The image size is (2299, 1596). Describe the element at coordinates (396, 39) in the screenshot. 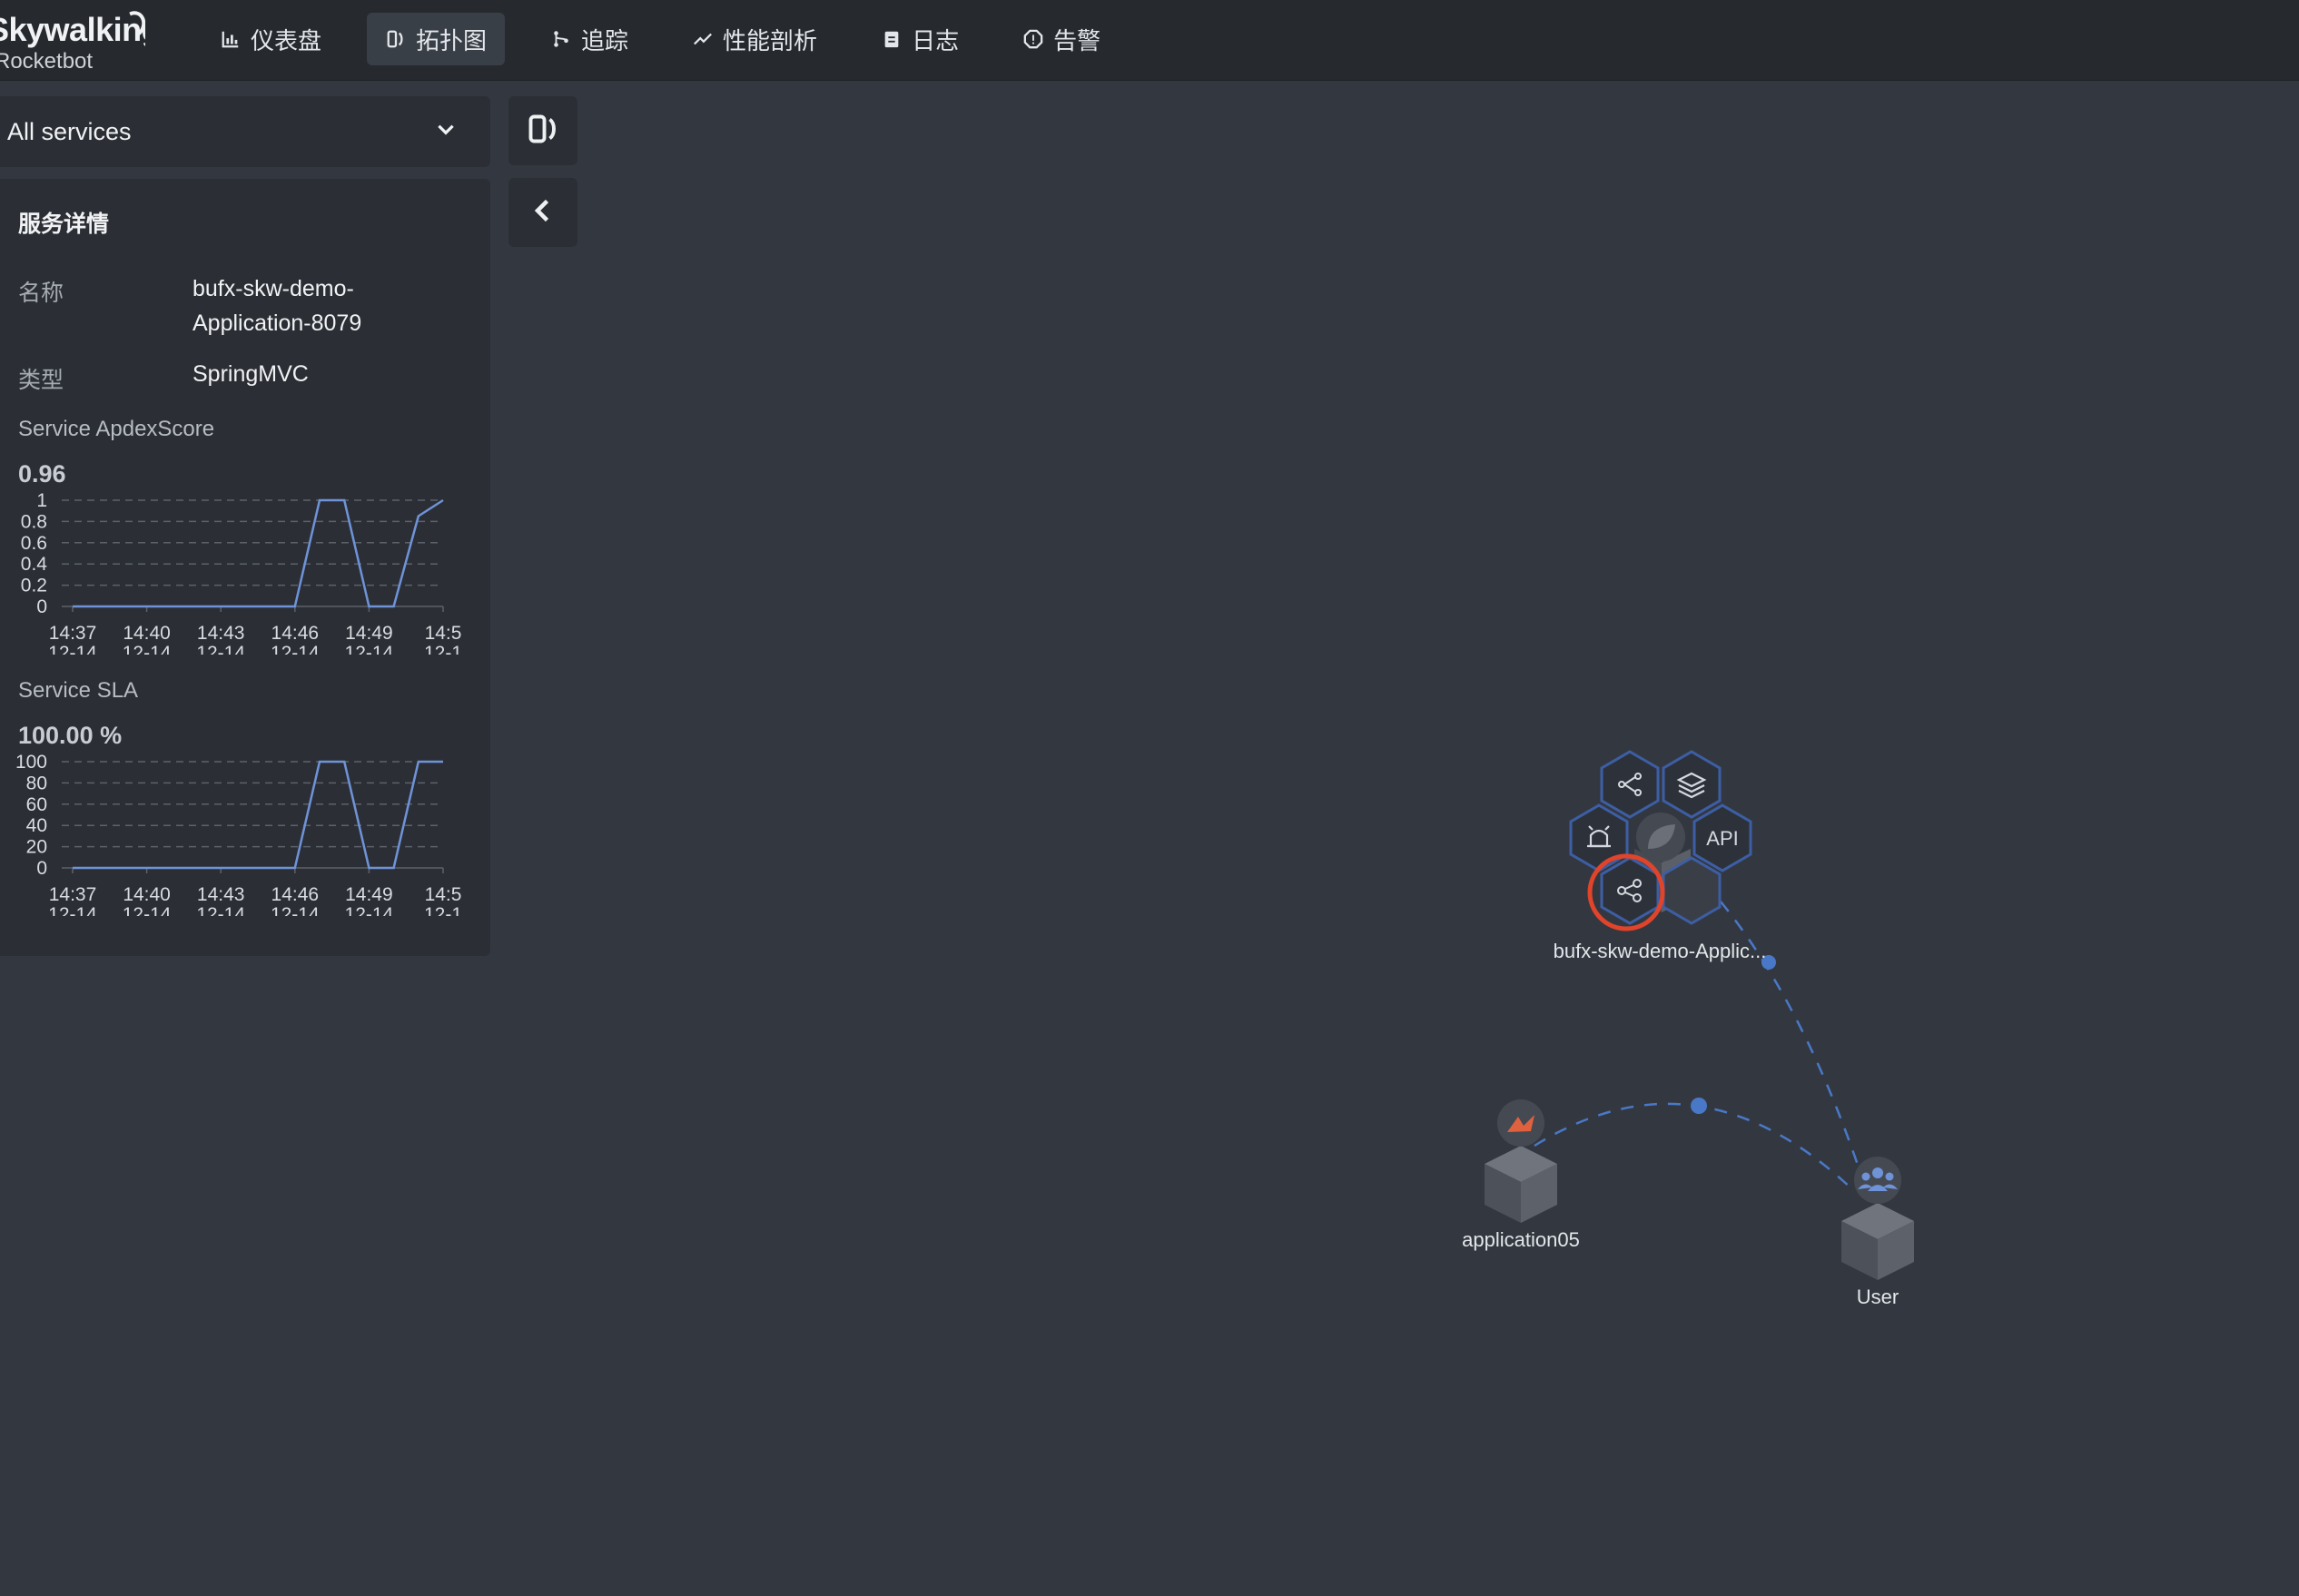

I see `topology-icon` at that location.